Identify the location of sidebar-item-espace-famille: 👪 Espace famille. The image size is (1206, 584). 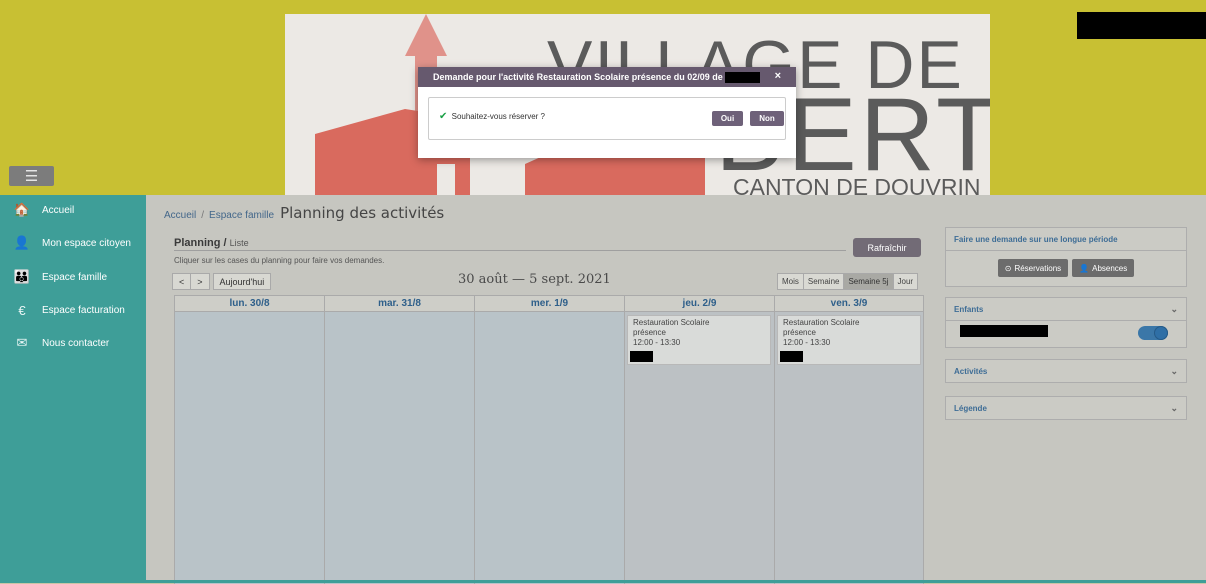
(73, 277).